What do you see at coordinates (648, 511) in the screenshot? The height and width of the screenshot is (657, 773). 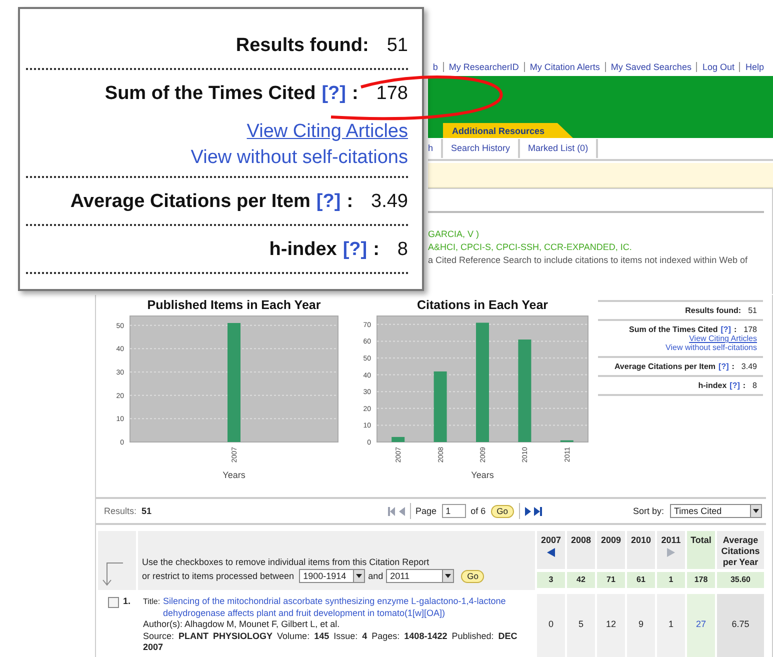 I see `sort-label: Sort by:` at bounding box center [648, 511].